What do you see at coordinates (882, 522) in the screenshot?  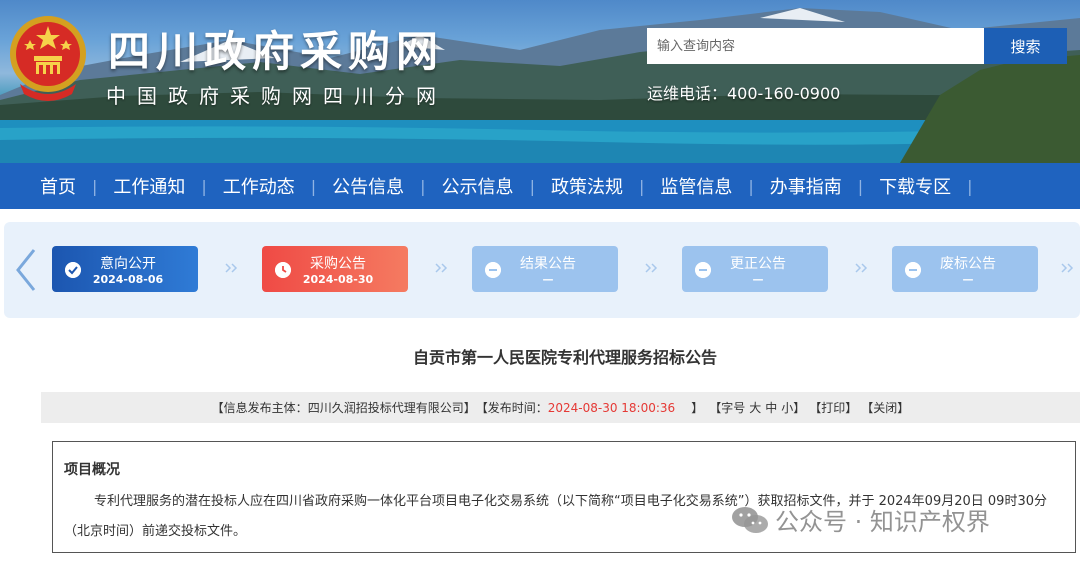 I see `watermark-text: 公众号 · 知识产权界` at bounding box center [882, 522].